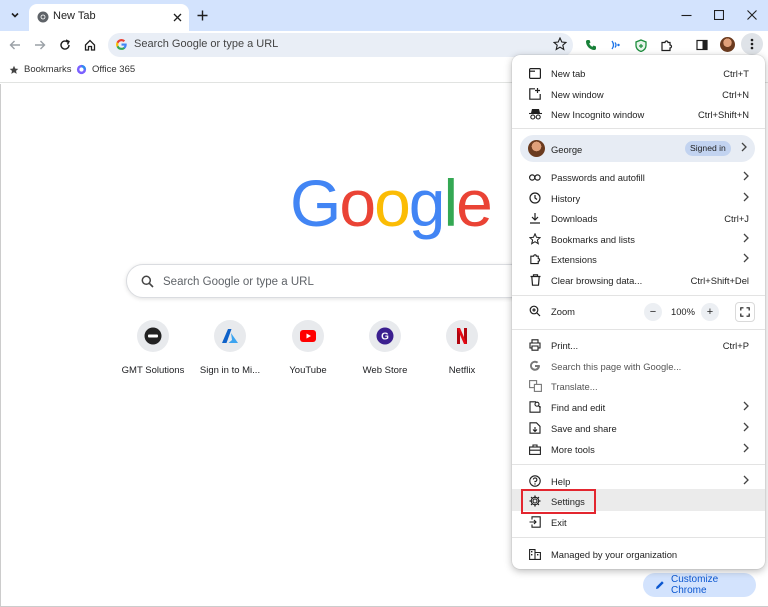  What do you see at coordinates (641, 45) in the screenshot?
I see `shield-icon` at bounding box center [641, 45].